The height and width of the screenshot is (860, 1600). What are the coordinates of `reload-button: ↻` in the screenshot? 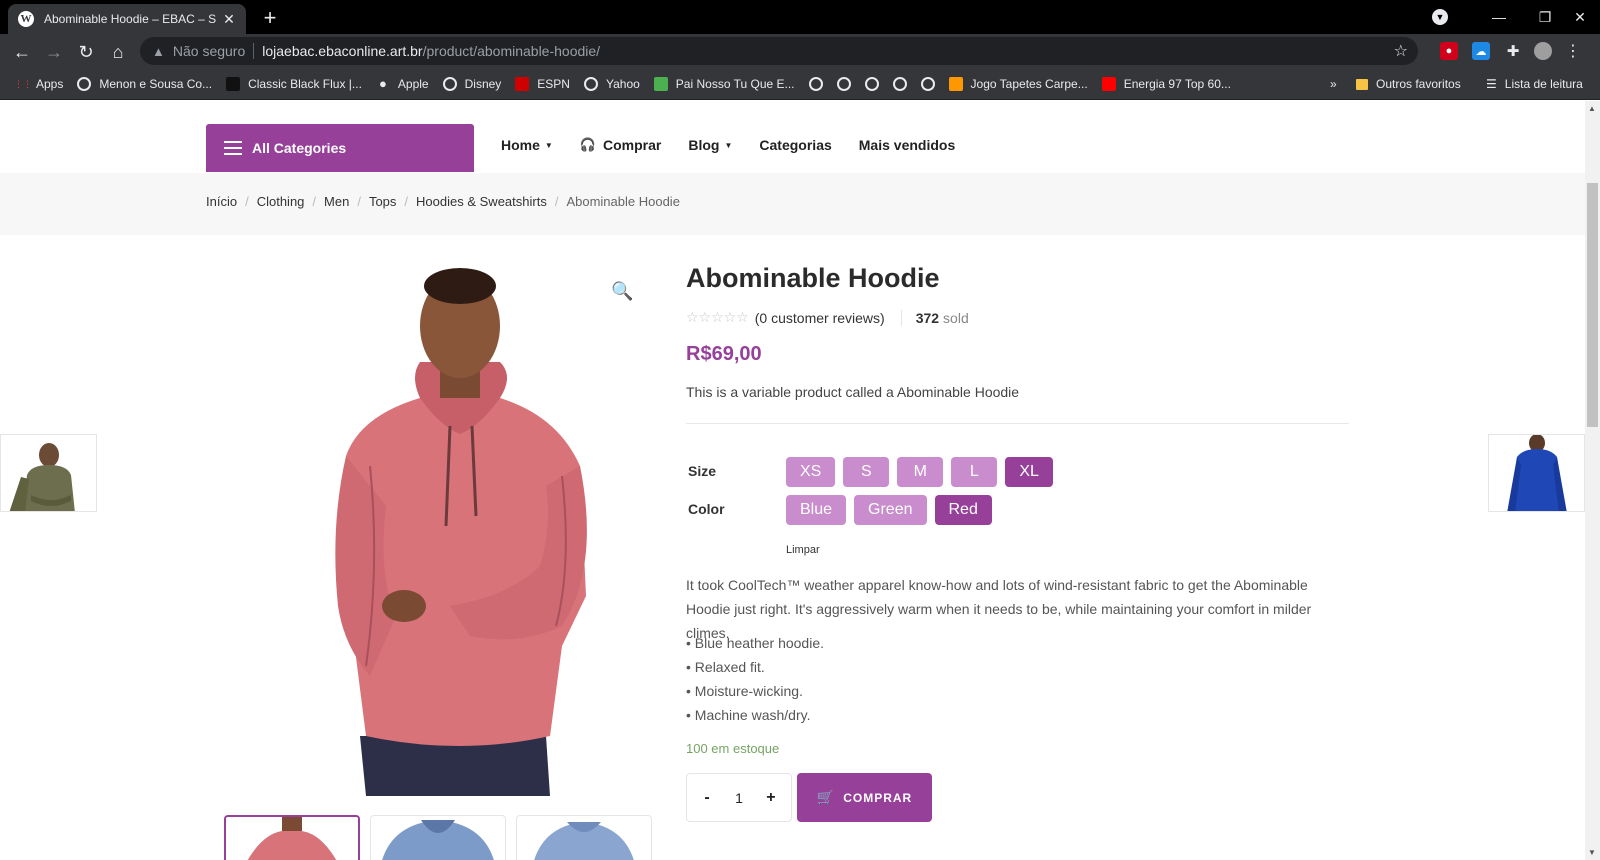 It's located at (86, 52).